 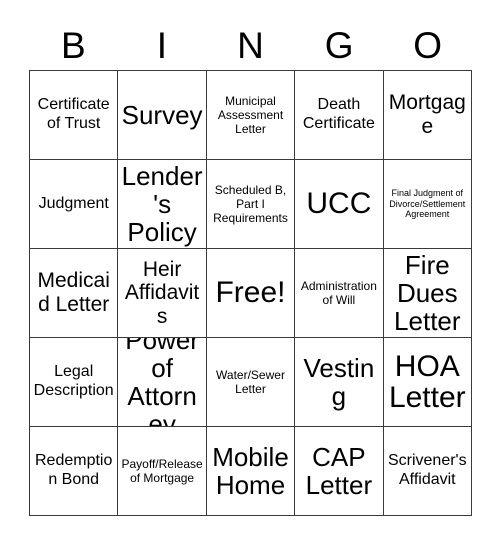 I want to click on header-letter-g: G, so click(x=339, y=45).